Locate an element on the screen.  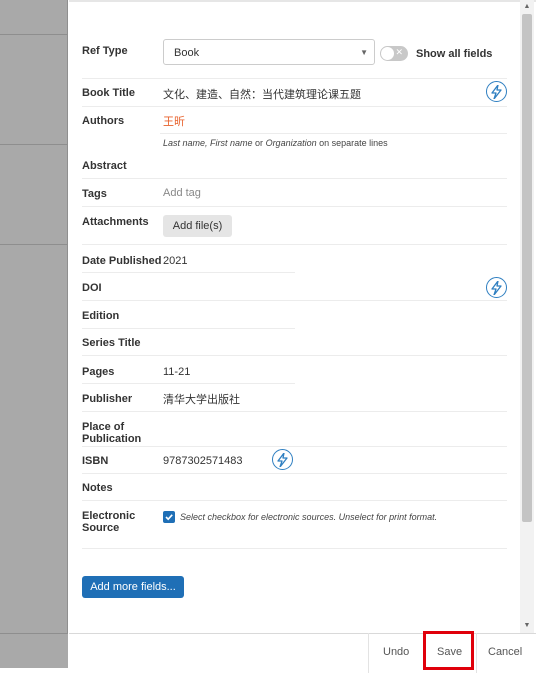
notes-label: Notes is located at coordinates (97, 488).